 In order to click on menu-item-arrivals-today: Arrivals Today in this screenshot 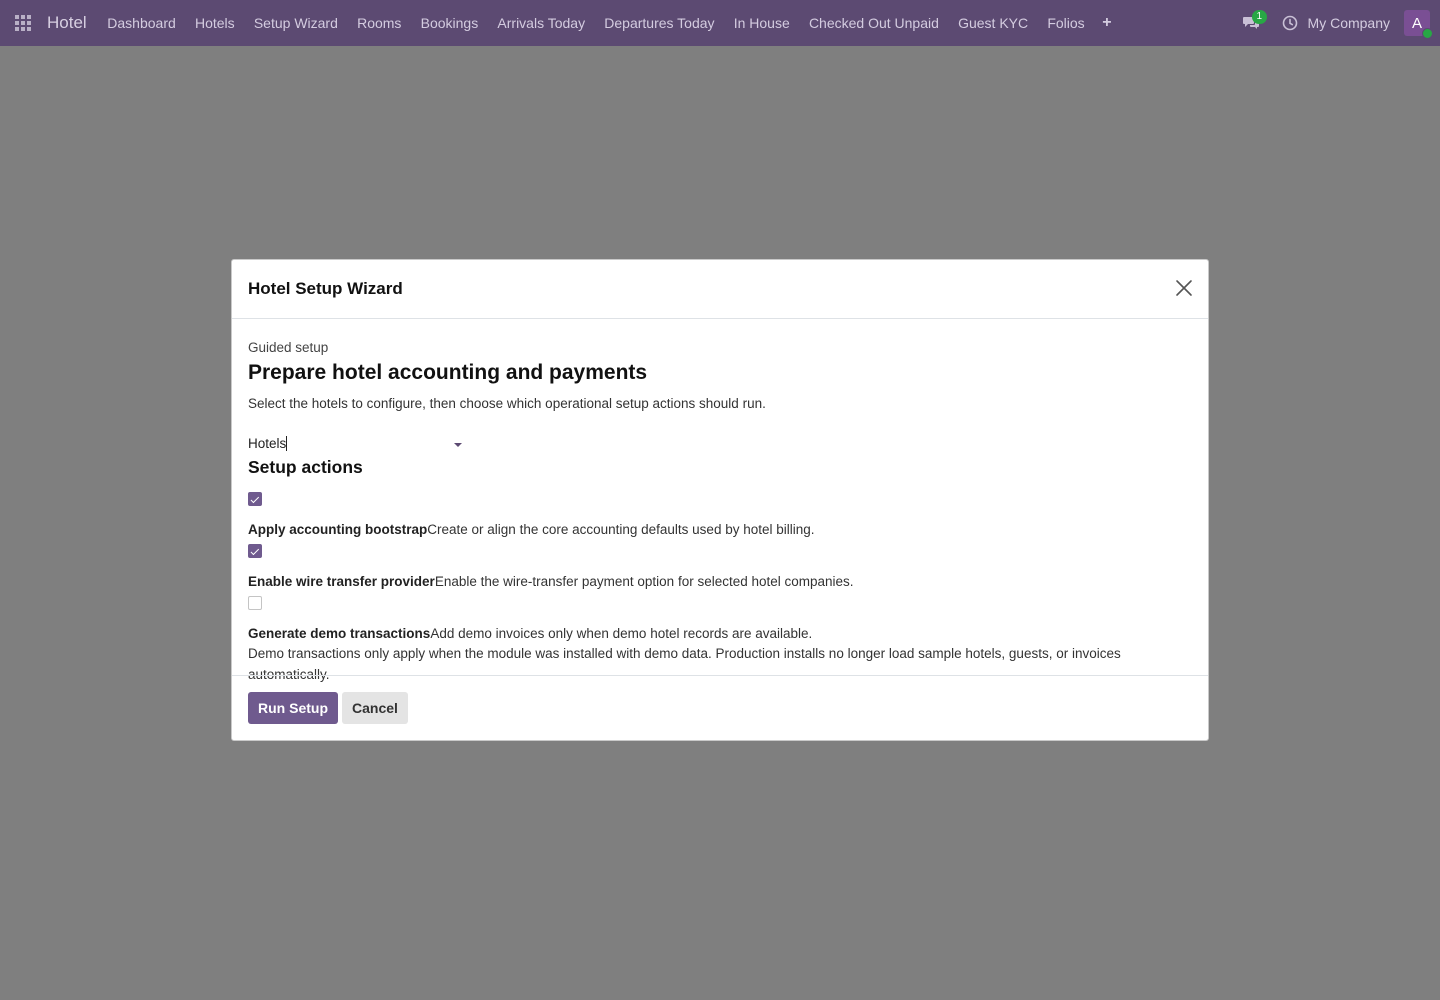, I will do `click(541, 23)`.